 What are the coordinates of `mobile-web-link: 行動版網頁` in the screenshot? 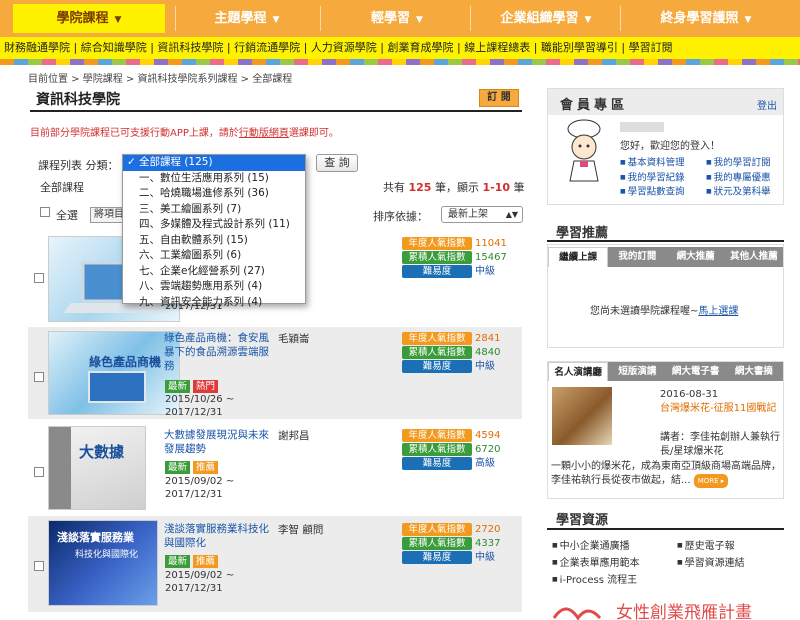 It's located at (264, 133).